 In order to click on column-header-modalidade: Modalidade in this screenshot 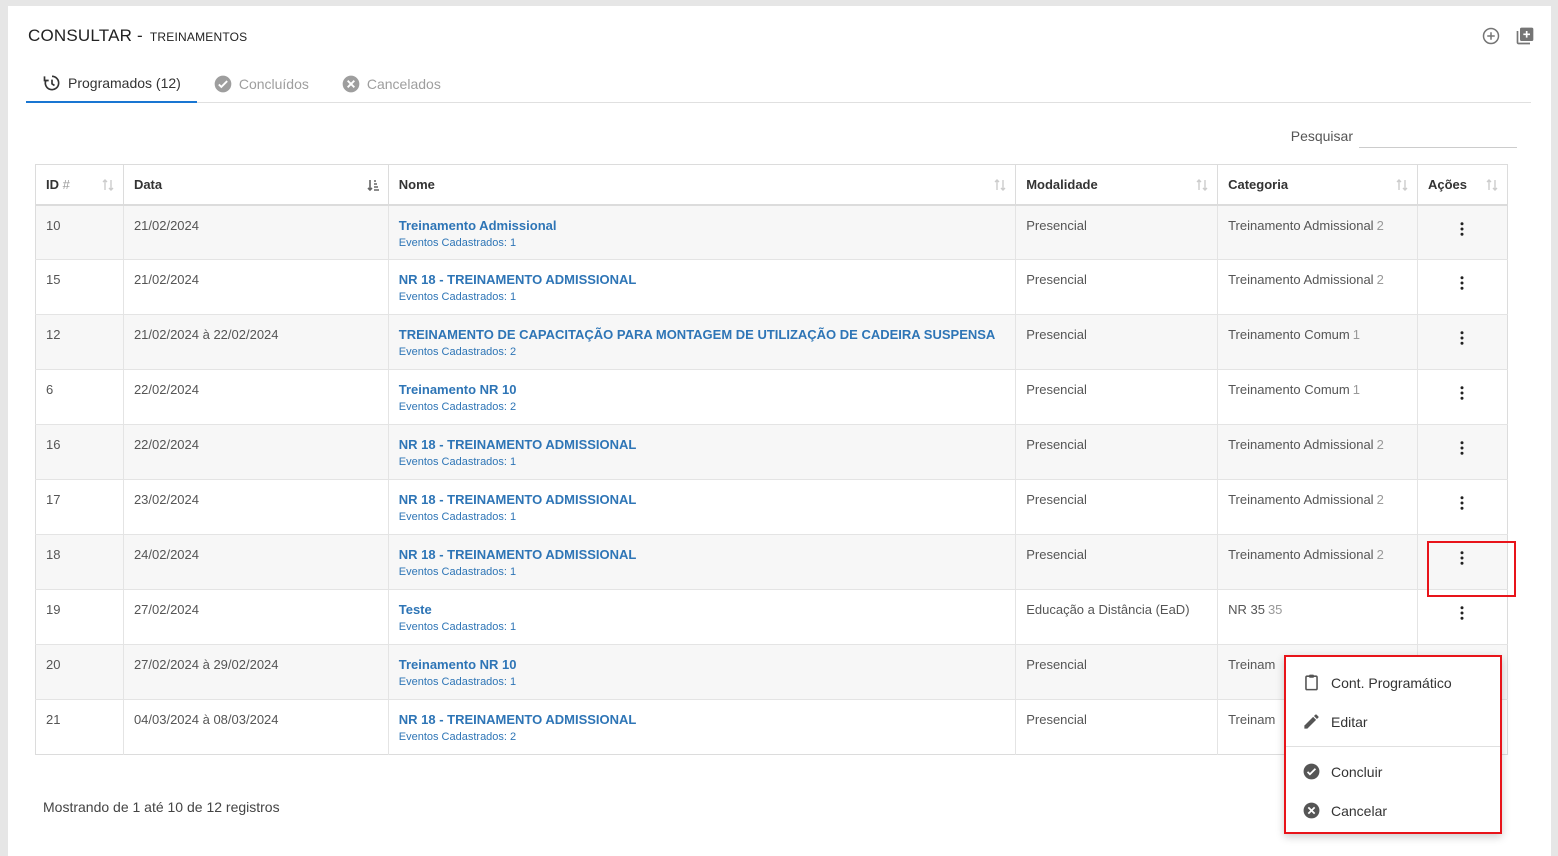, I will do `click(1117, 185)`.